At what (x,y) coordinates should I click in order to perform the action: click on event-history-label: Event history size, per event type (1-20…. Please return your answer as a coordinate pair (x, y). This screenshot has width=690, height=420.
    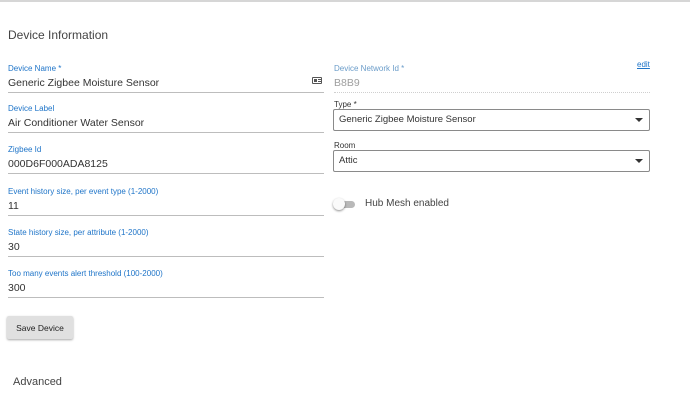
    Looking at the image, I should click on (83, 191).